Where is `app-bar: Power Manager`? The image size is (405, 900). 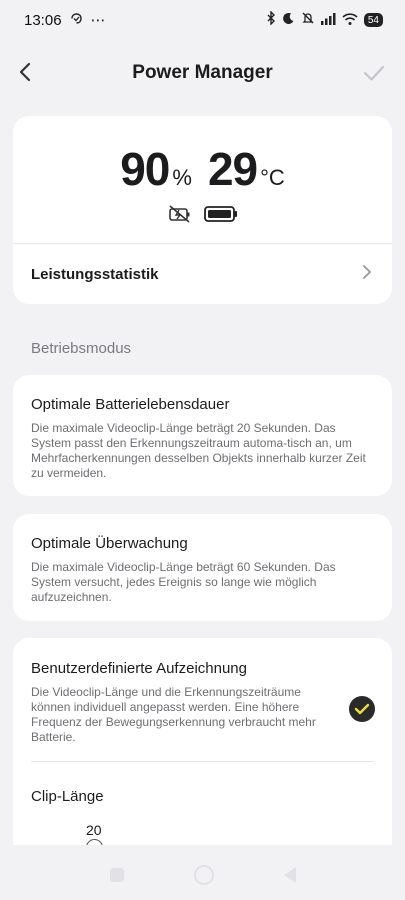
app-bar: Power Manager is located at coordinates (202, 73).